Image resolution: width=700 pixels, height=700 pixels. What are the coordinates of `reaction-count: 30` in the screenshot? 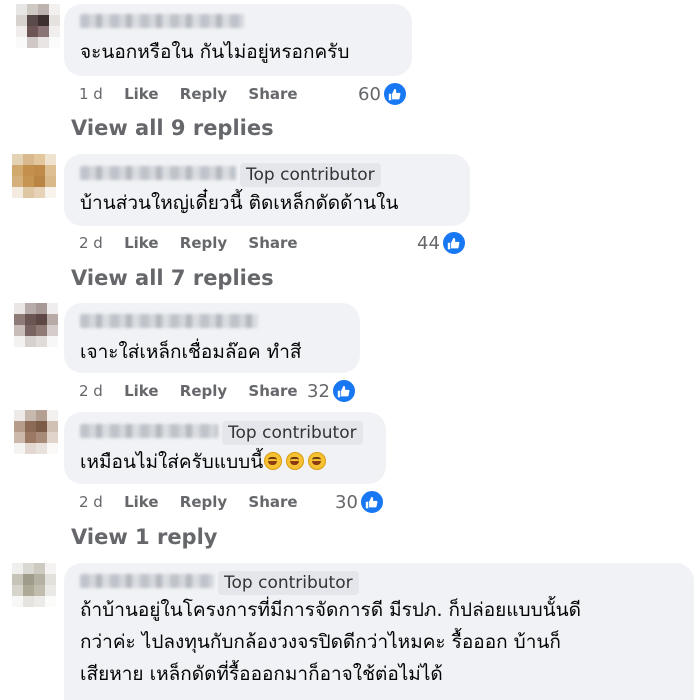 It's located at (360, 502).